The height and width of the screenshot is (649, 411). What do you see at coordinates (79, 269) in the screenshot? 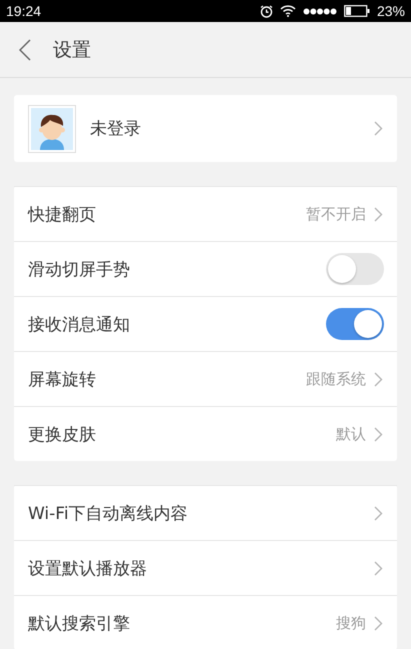
I see `setting-label: 滑动切屏手势` at bounding box center [79, 269].